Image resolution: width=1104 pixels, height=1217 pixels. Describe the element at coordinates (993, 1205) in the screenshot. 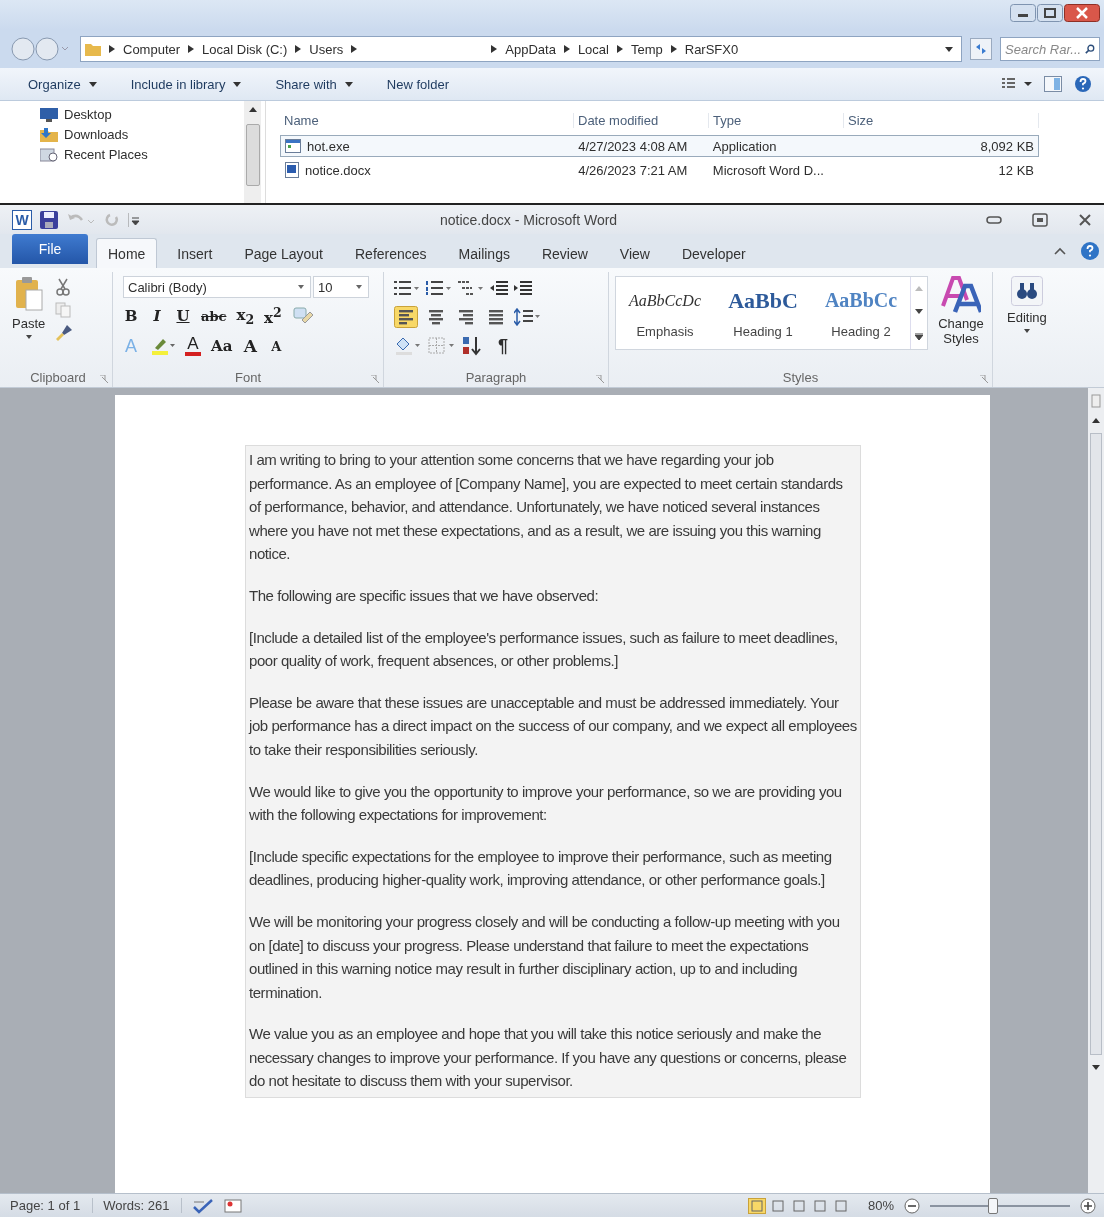

I see `slider-thumb` at that location.